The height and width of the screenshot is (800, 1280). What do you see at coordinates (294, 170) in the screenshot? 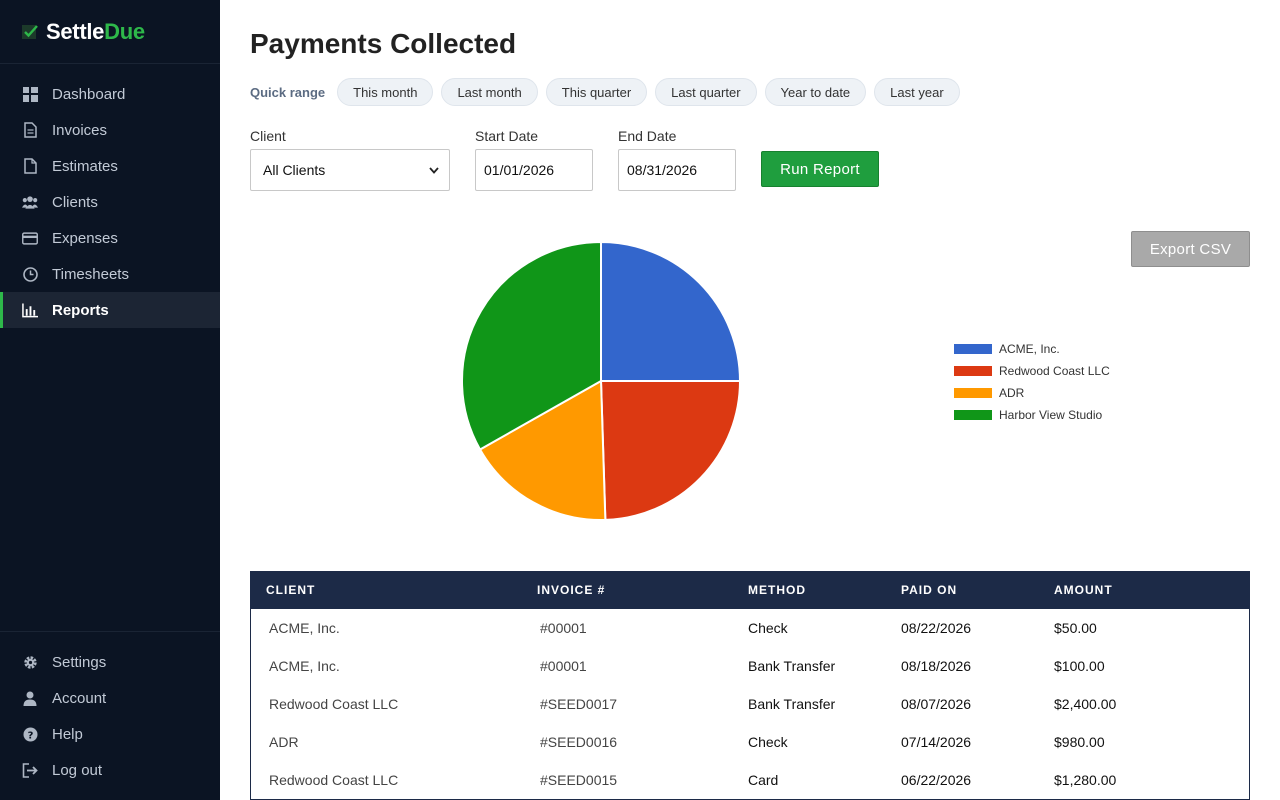
I see `client-select-value: All Clients` at bounding box center [294, 170].